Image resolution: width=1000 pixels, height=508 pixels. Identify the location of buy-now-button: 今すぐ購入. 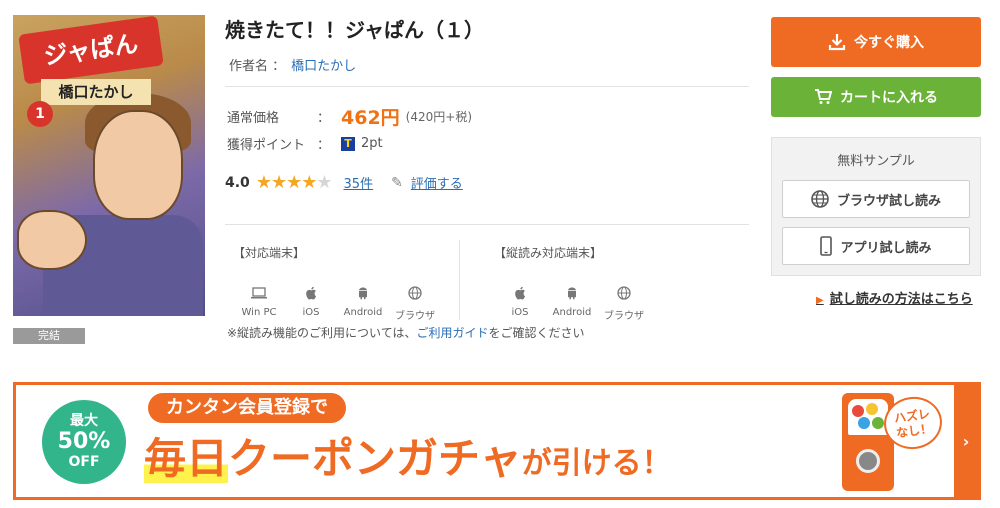
(876, 42).